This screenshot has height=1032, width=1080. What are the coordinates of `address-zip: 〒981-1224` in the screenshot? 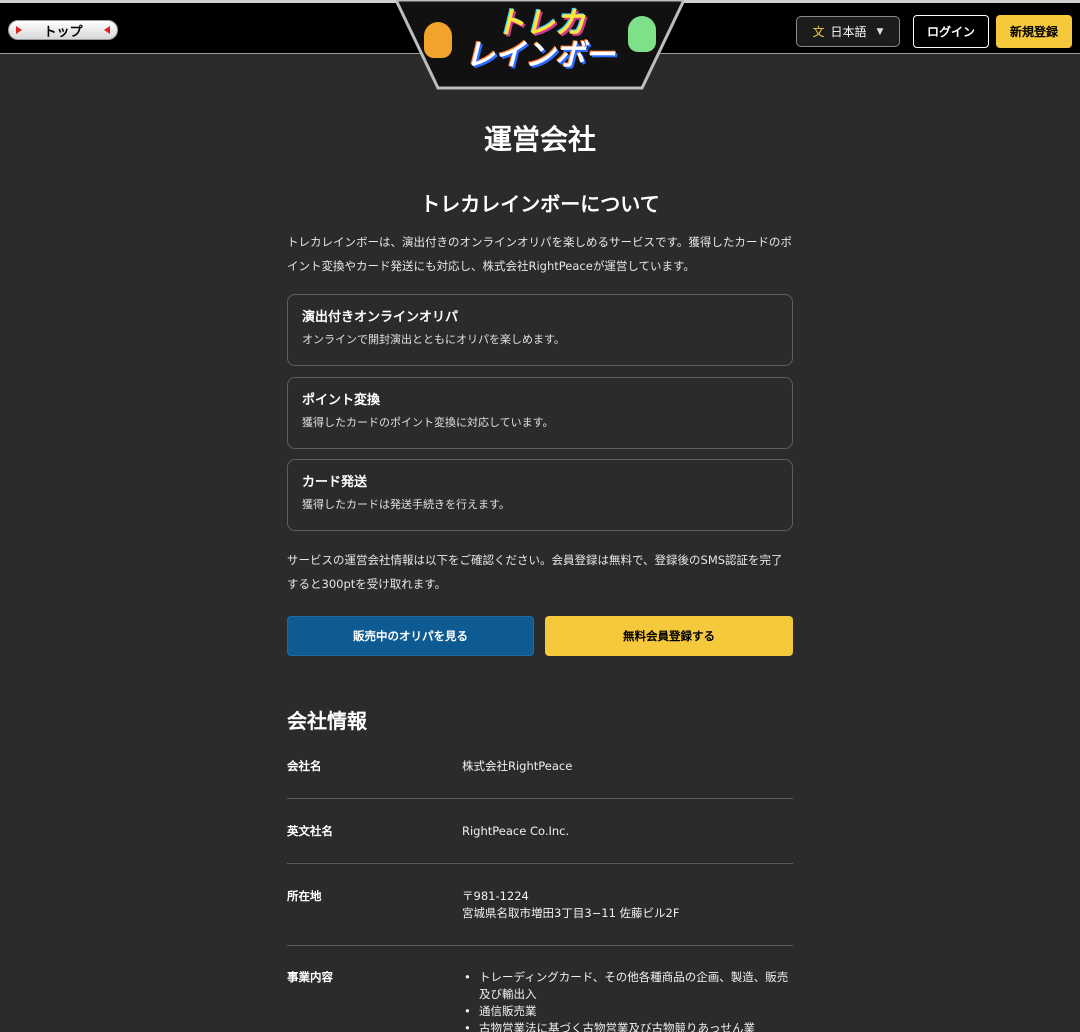 It's located at (495, 896).